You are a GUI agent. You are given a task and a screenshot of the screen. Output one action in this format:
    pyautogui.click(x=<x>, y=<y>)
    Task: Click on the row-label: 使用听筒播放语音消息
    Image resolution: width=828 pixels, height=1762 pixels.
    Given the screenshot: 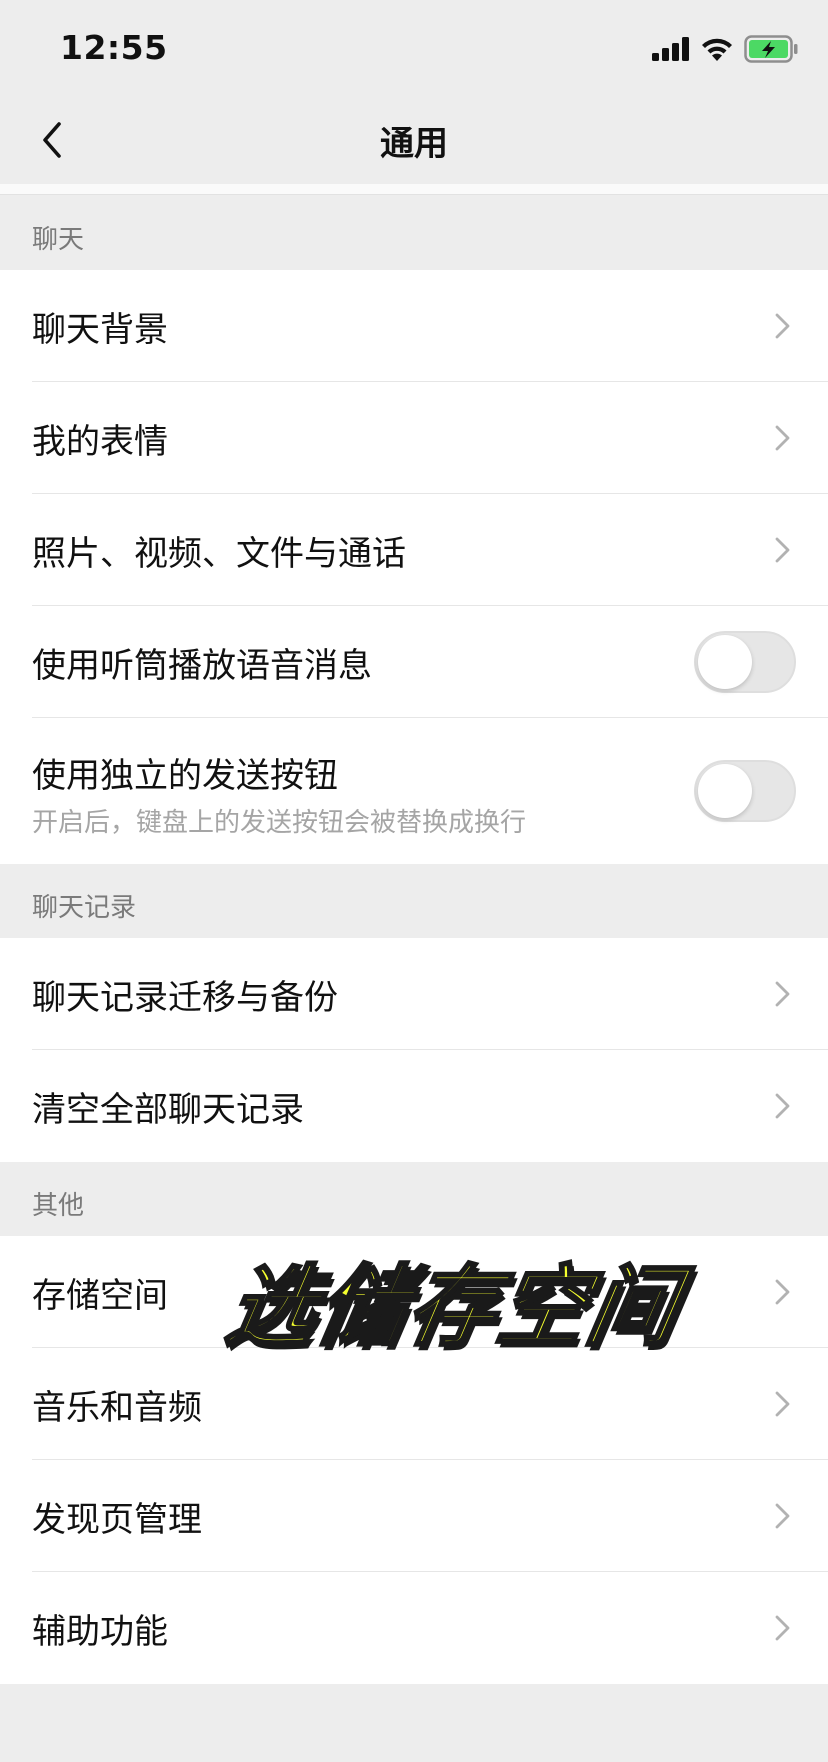 What is the action you would take?
    pyautogui.click(x=202, y=665)
    